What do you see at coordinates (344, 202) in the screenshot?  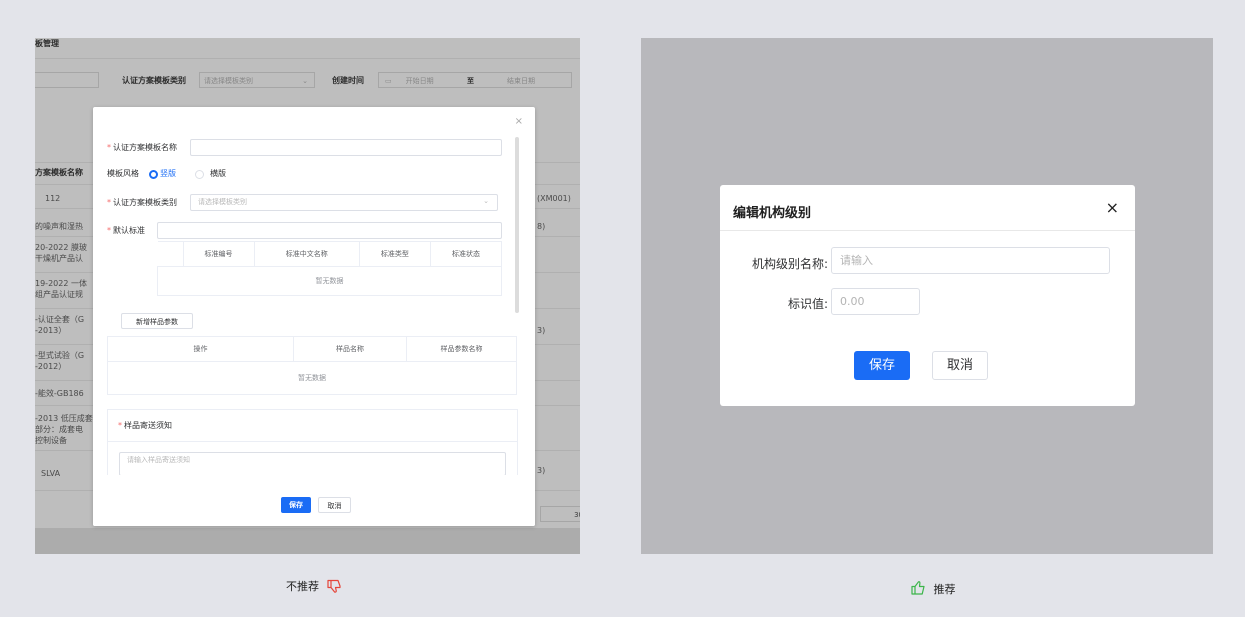 I see `category-select: 请选择模板类别 ⌄` at bounding box center [344, 202].